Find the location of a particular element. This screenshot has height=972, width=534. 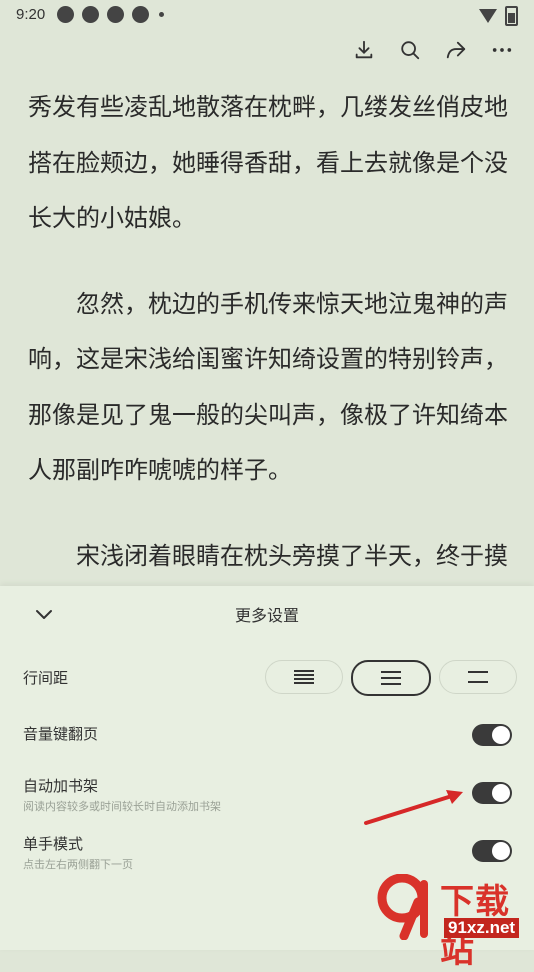

auto-add-shelf-description: 阅读内容较多或时间较长时自动添加书架 is located at coordinates (122, 806).